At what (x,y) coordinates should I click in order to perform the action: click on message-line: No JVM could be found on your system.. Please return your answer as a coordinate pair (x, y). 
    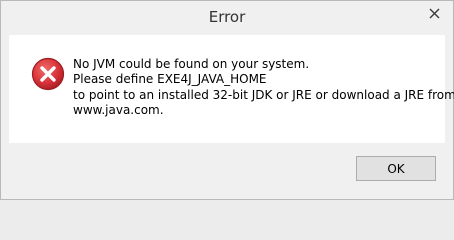
    Looking at the image, I should click on (191, 64).